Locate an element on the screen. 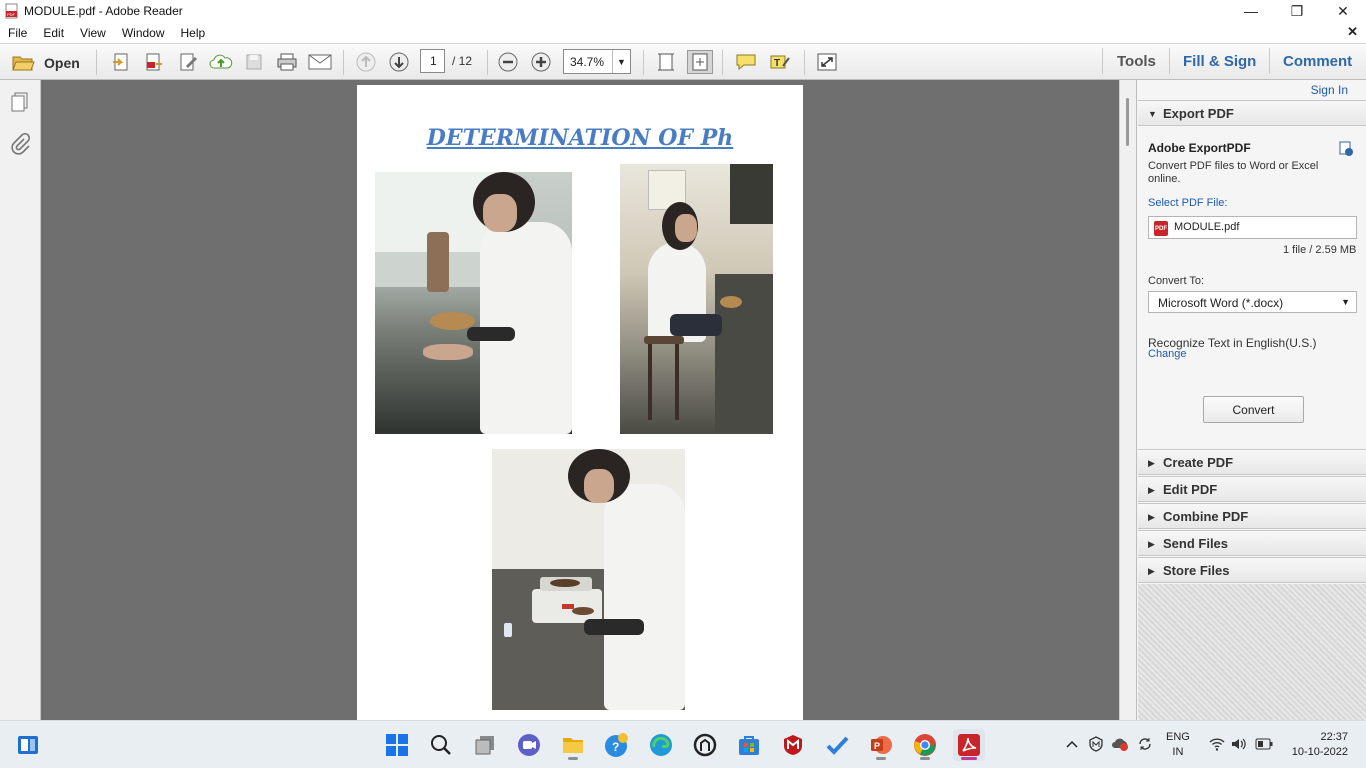  scrolling-mode-icon is located at coordinates (666, 62).